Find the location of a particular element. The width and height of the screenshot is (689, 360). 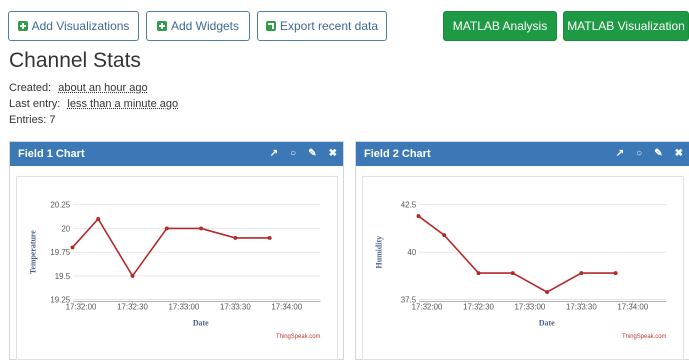

y-tick-label: 20.25 is located at coordinates (60, 205).